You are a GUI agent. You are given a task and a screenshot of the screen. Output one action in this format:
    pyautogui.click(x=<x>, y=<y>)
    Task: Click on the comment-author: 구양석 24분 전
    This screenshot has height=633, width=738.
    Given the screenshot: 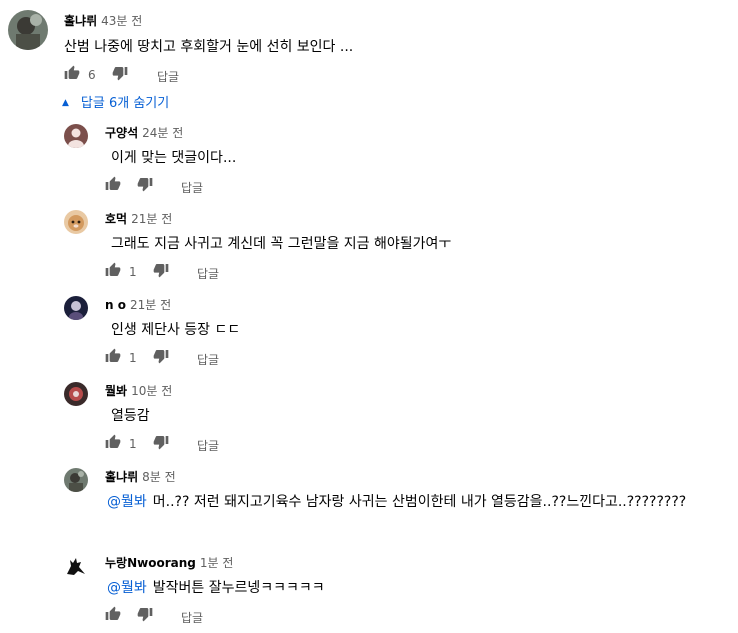 What is the action you would take?
    pyautogui.click(x=144, y=132)
    